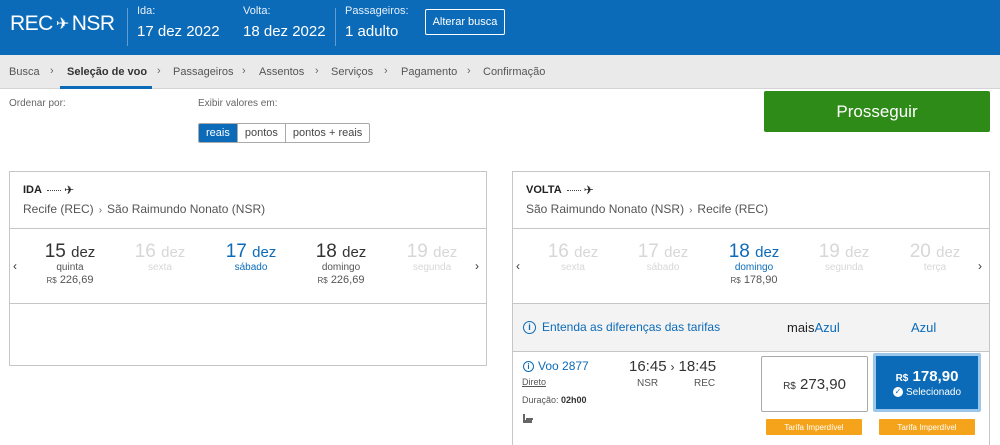 This screenshot has width=1000, height=445. What do you see at coordinates (814, 384) in the screenshot?
I see `fare-option-mais-azul: R$ 273,90` at bounding box center [814, 384].